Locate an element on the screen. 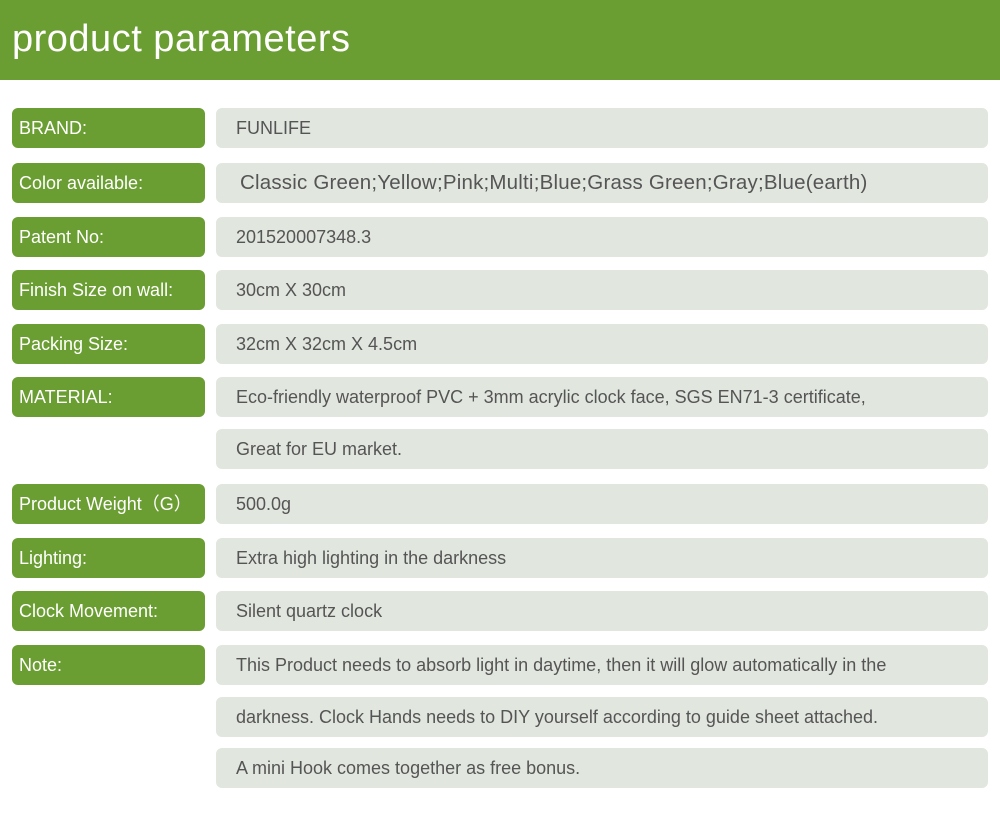 This screenshot has height=818, width=1000. packing-size-value: 32cm X 32cm X 4.5cm is located at coordinates (602, 344).